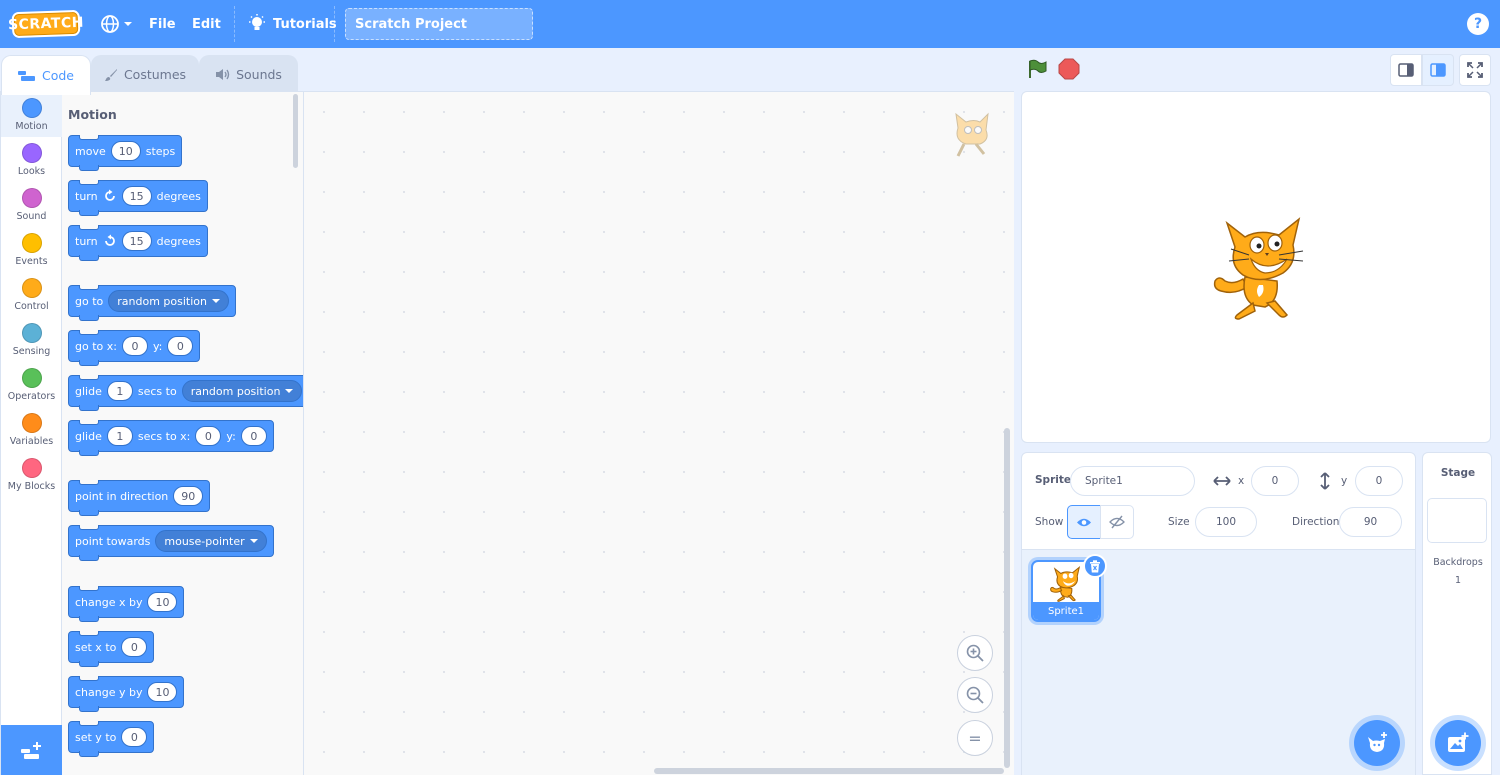 The height and width of the screenshot is (775, 1500). I want to click on workspace-vertical-scrollbar, so click(1007, 598).